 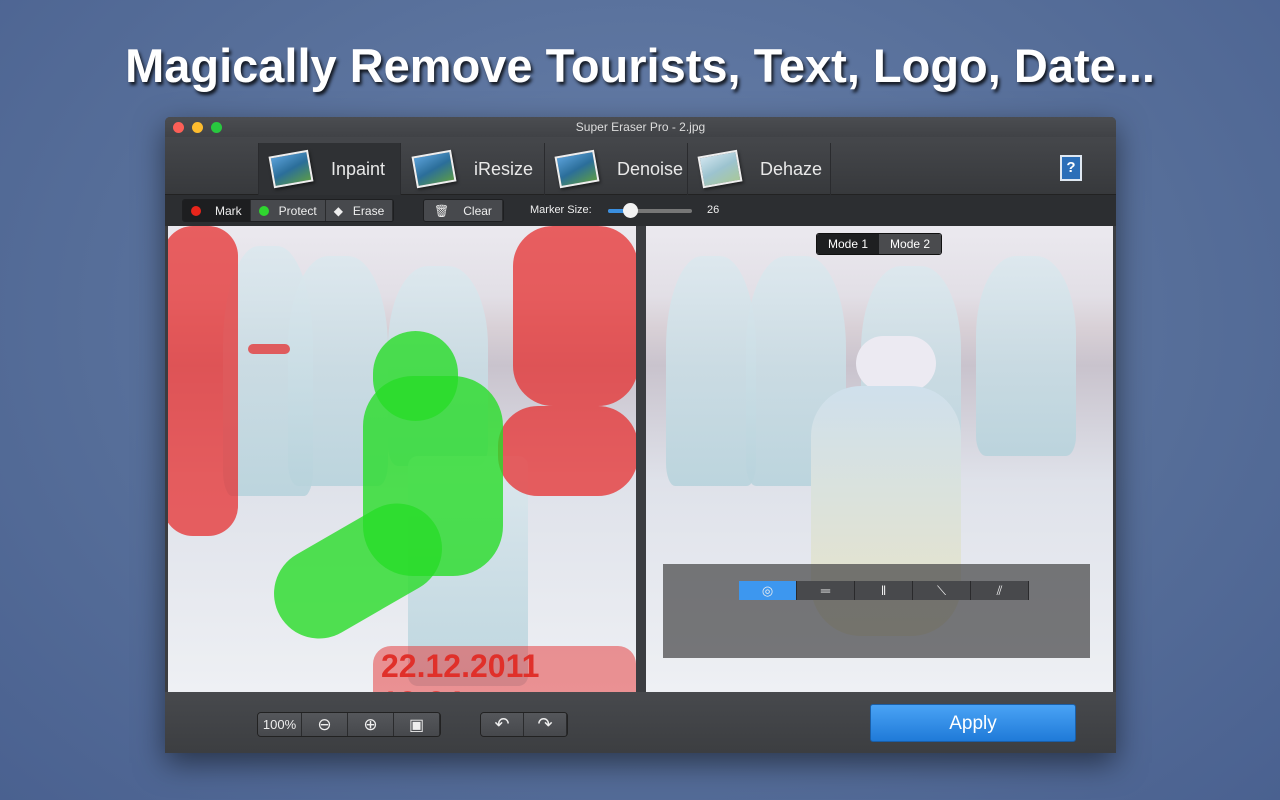 I want to click on inpaint-icon, so click(x=291, y=169).